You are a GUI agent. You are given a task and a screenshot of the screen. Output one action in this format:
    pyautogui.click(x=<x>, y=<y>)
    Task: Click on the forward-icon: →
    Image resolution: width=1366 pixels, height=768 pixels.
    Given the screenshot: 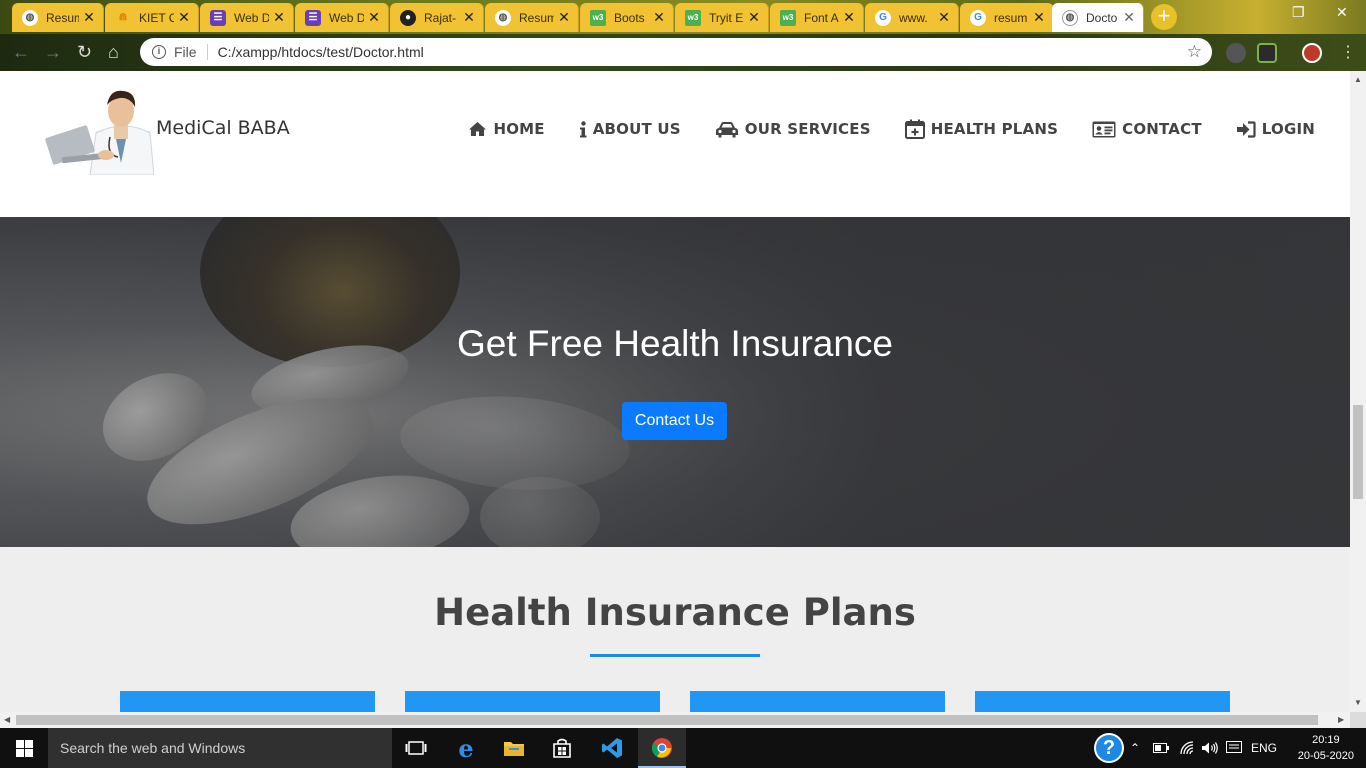 What is the action you would take?
    pyautogui.click(x=53, y=52)
    